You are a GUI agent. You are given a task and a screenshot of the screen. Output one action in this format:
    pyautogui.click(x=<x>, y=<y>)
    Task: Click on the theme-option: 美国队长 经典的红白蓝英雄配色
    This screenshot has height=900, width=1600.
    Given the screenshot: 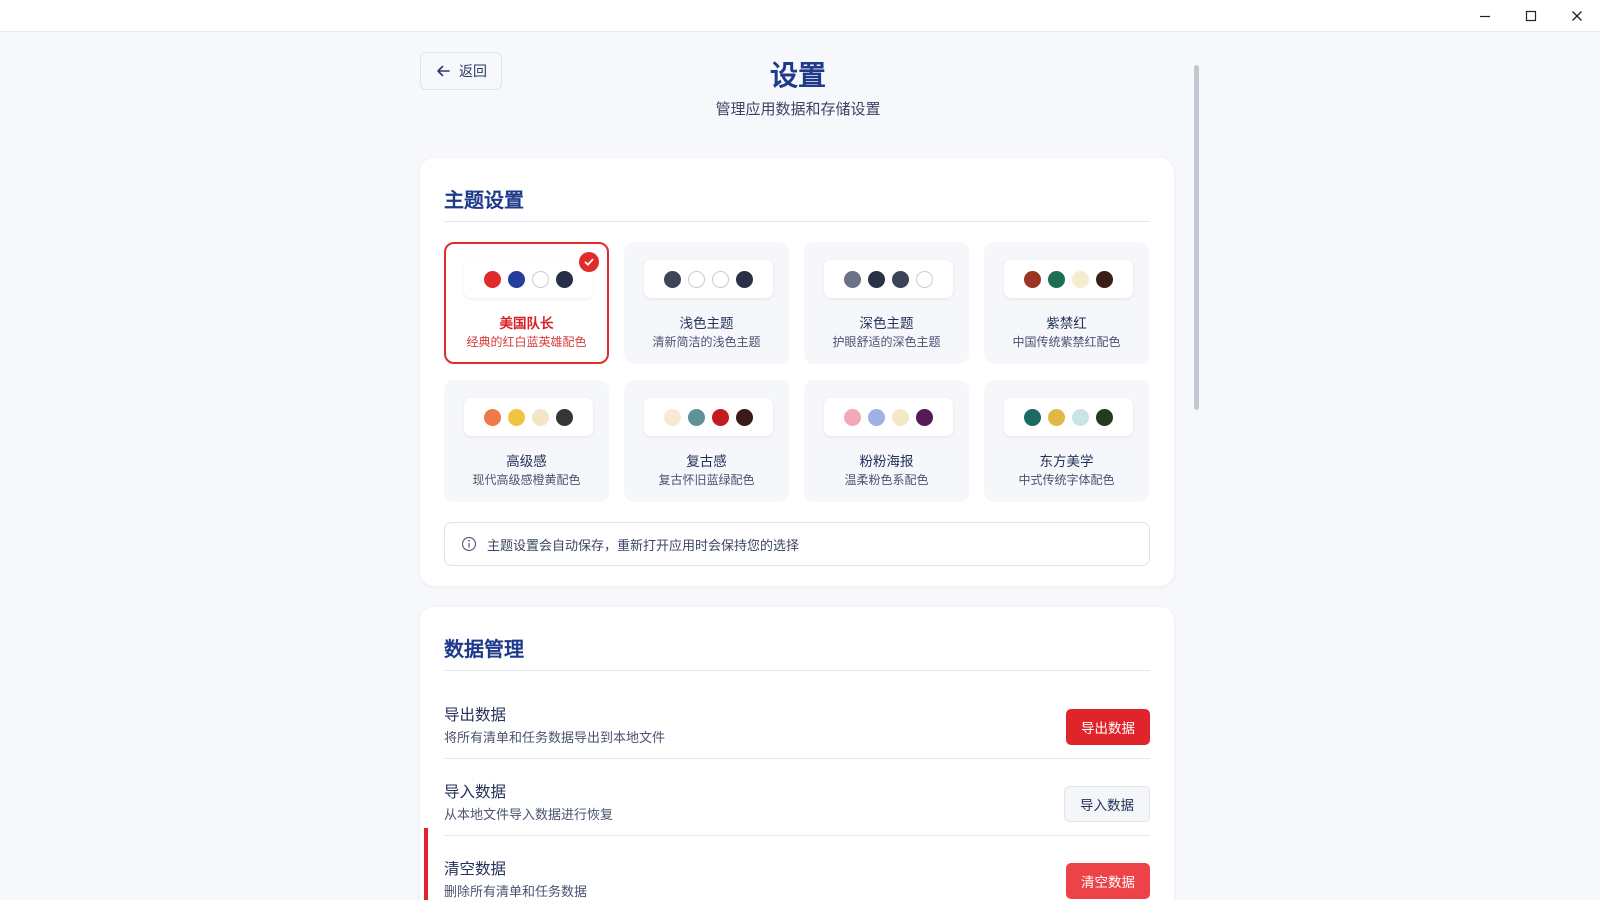 What is the action you would take?
    pyautogui.click(x=526, y=303)
    